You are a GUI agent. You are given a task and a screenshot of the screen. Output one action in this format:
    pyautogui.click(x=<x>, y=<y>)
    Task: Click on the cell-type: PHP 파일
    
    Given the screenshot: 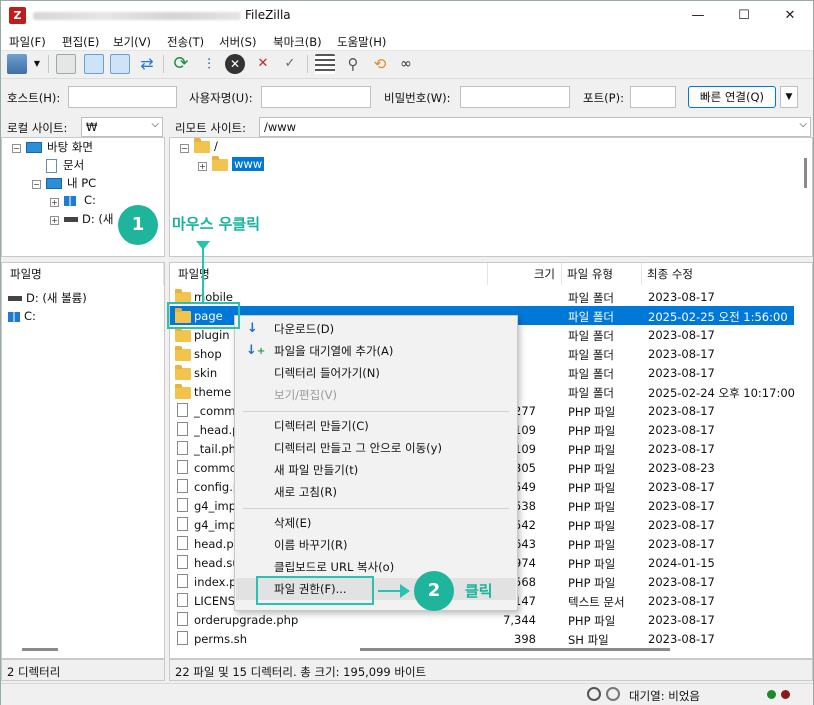 What is the action you would take?
    pyautogui.click(x=592, y=431)
    